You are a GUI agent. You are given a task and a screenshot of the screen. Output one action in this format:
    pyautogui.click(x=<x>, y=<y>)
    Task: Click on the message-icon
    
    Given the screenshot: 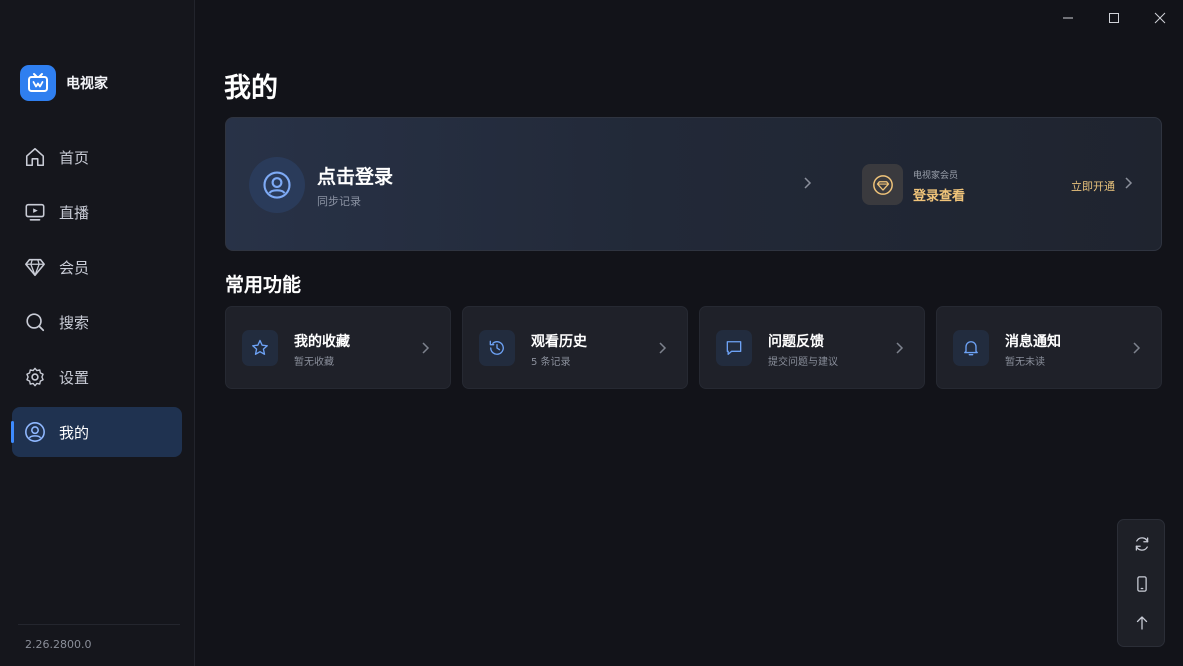 What is the action you would take?
    pyautogui.click(x=734, y=348)
    